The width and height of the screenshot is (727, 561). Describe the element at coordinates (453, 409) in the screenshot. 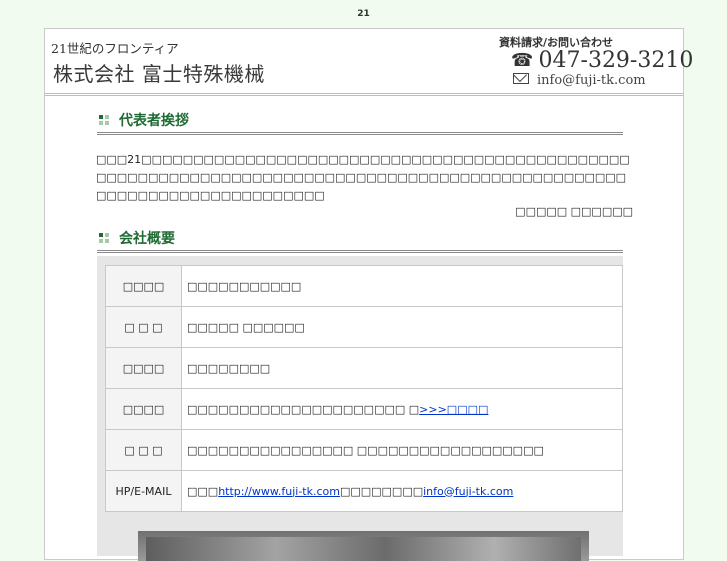

I see `map-link: >>>□□□□` at that location.